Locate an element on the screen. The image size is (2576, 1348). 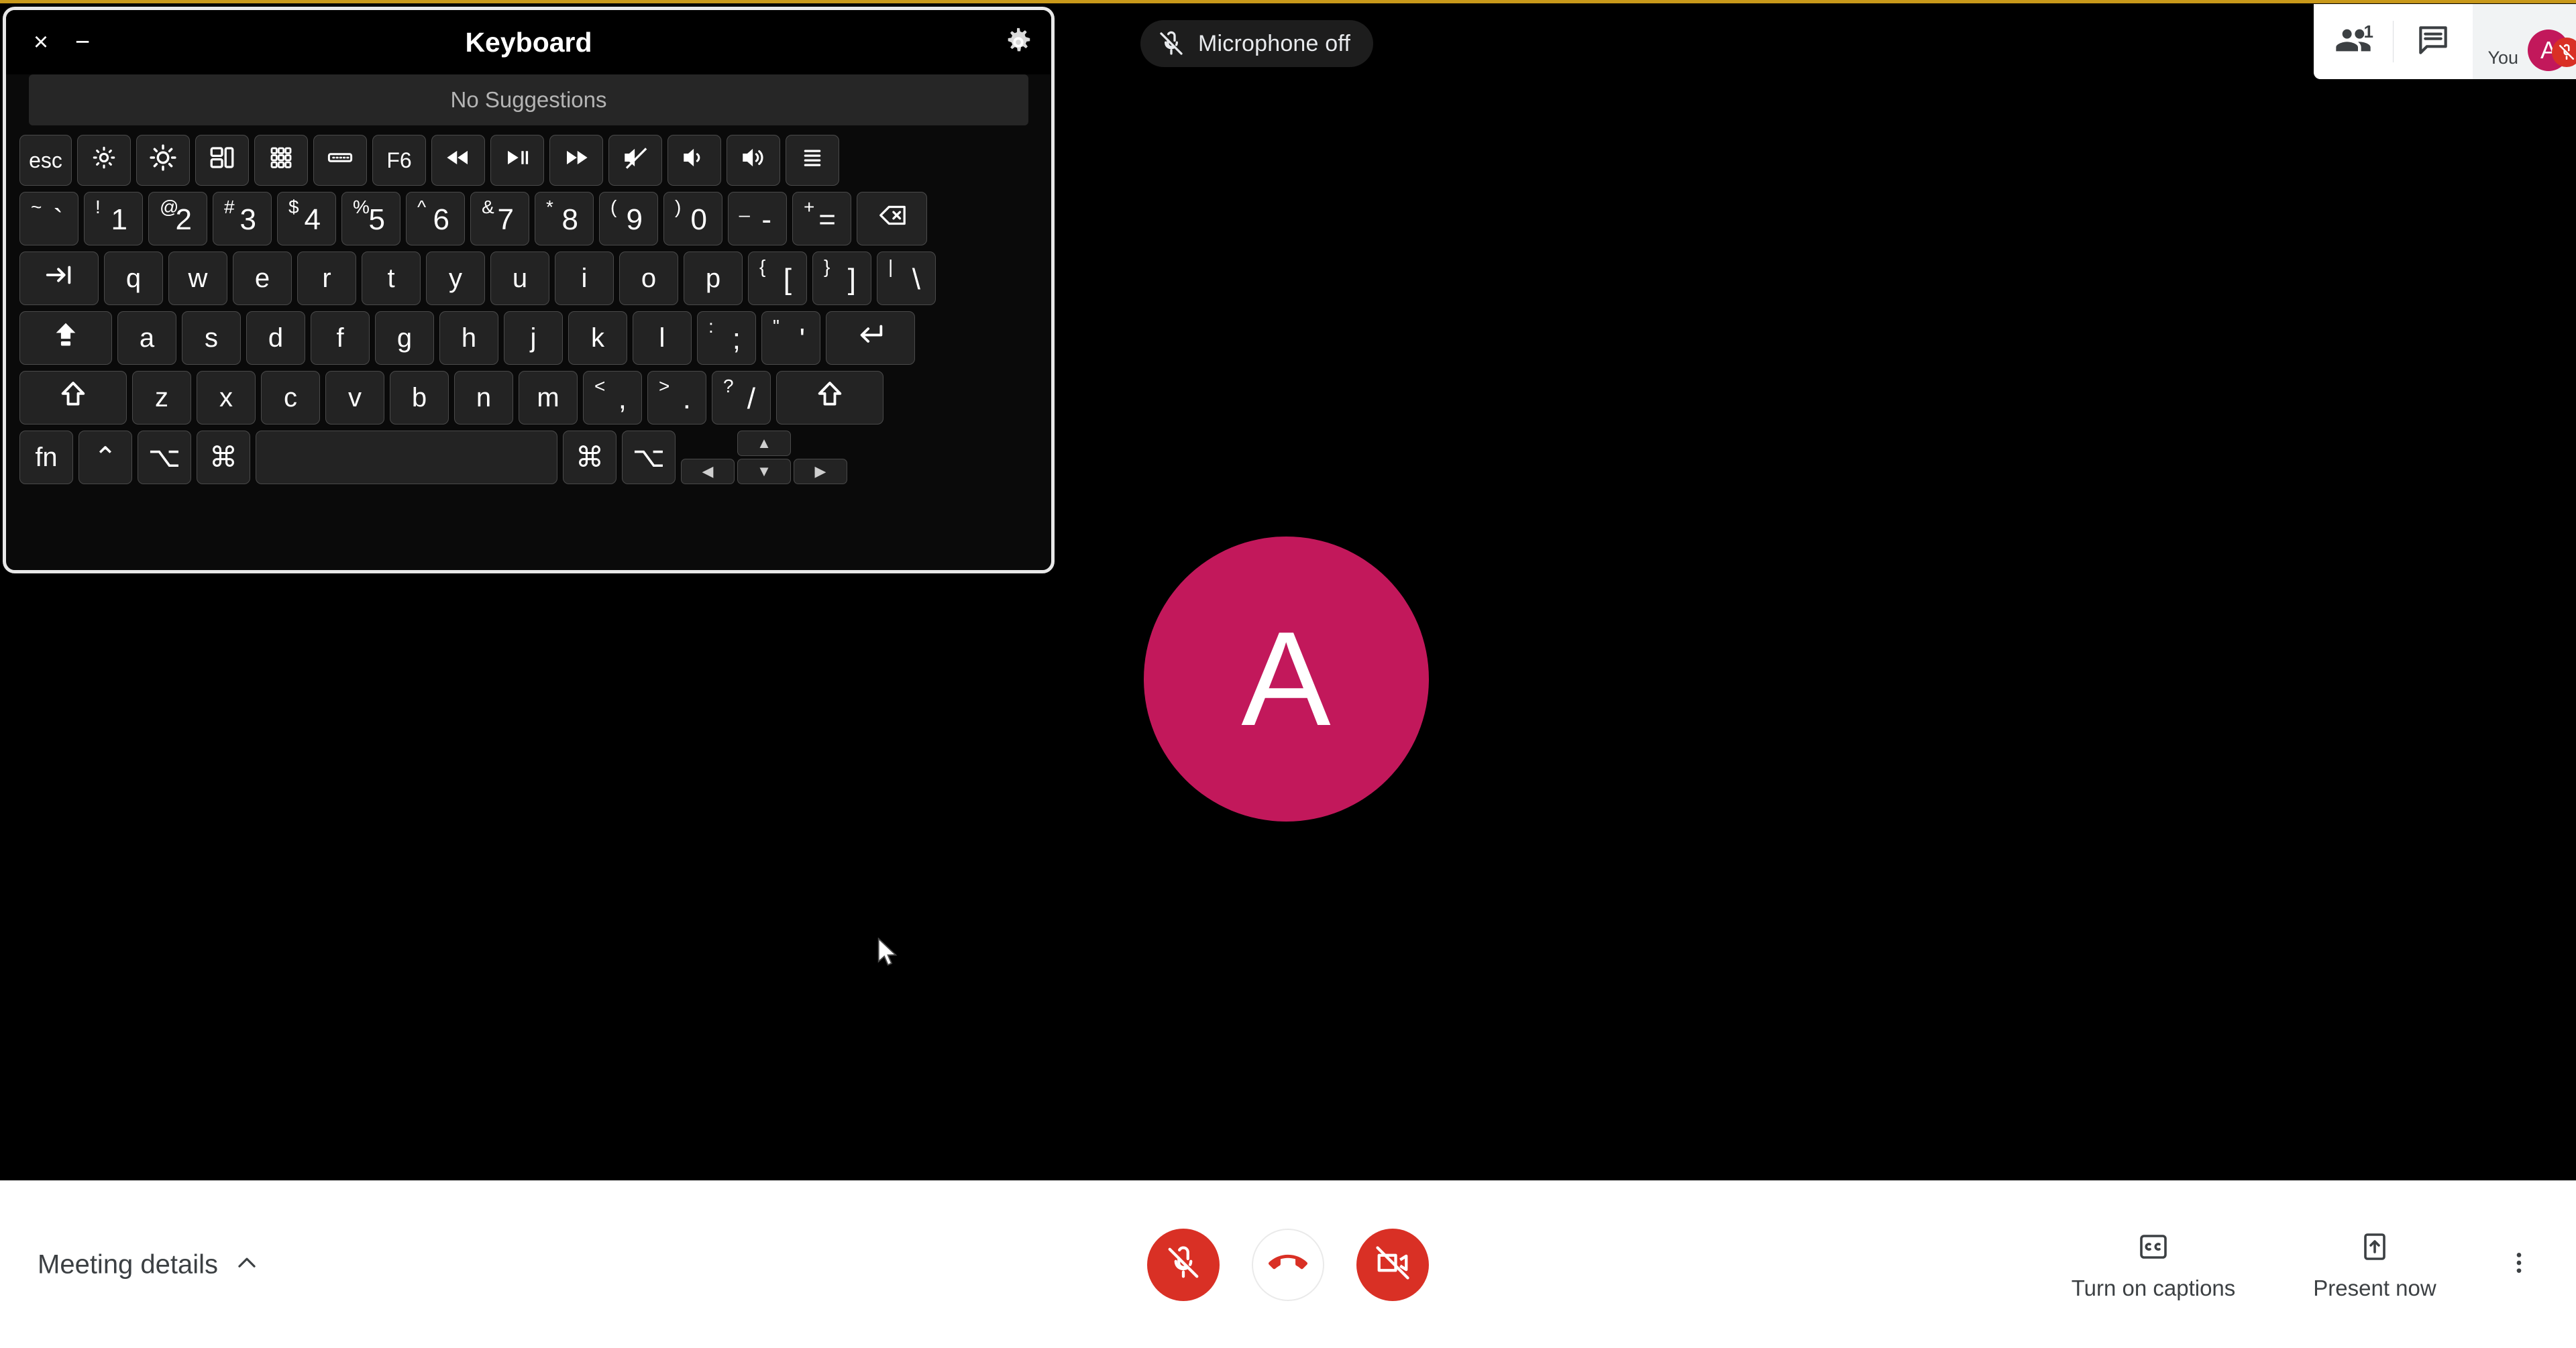
key-d: d is located at coordinates (275, 338).